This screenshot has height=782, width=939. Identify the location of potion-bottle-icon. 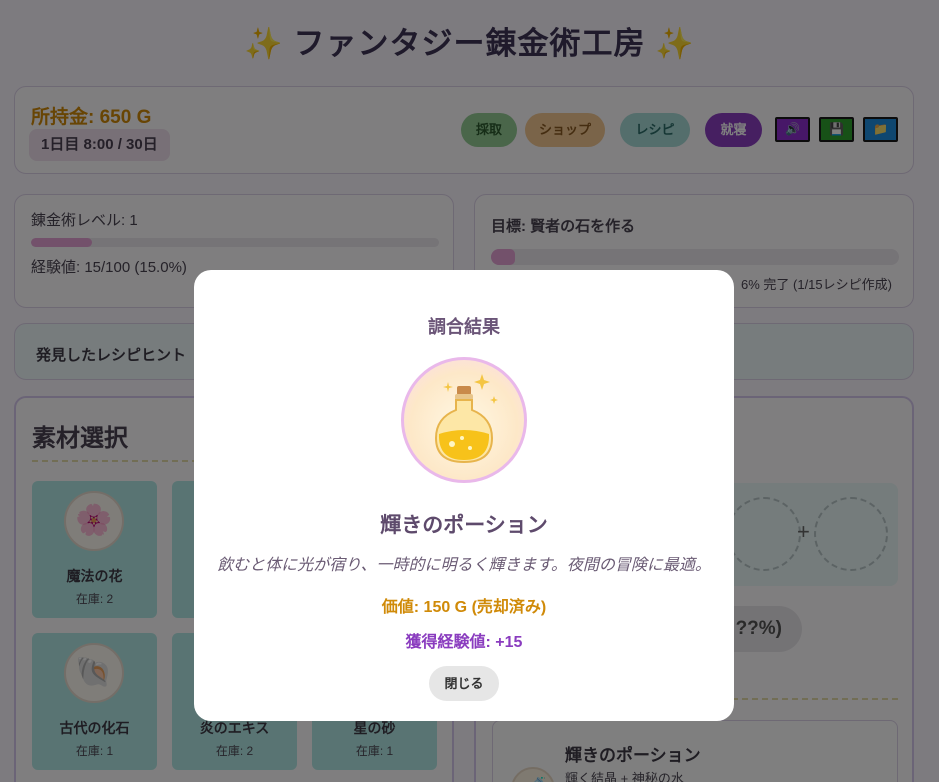
(466, 419).